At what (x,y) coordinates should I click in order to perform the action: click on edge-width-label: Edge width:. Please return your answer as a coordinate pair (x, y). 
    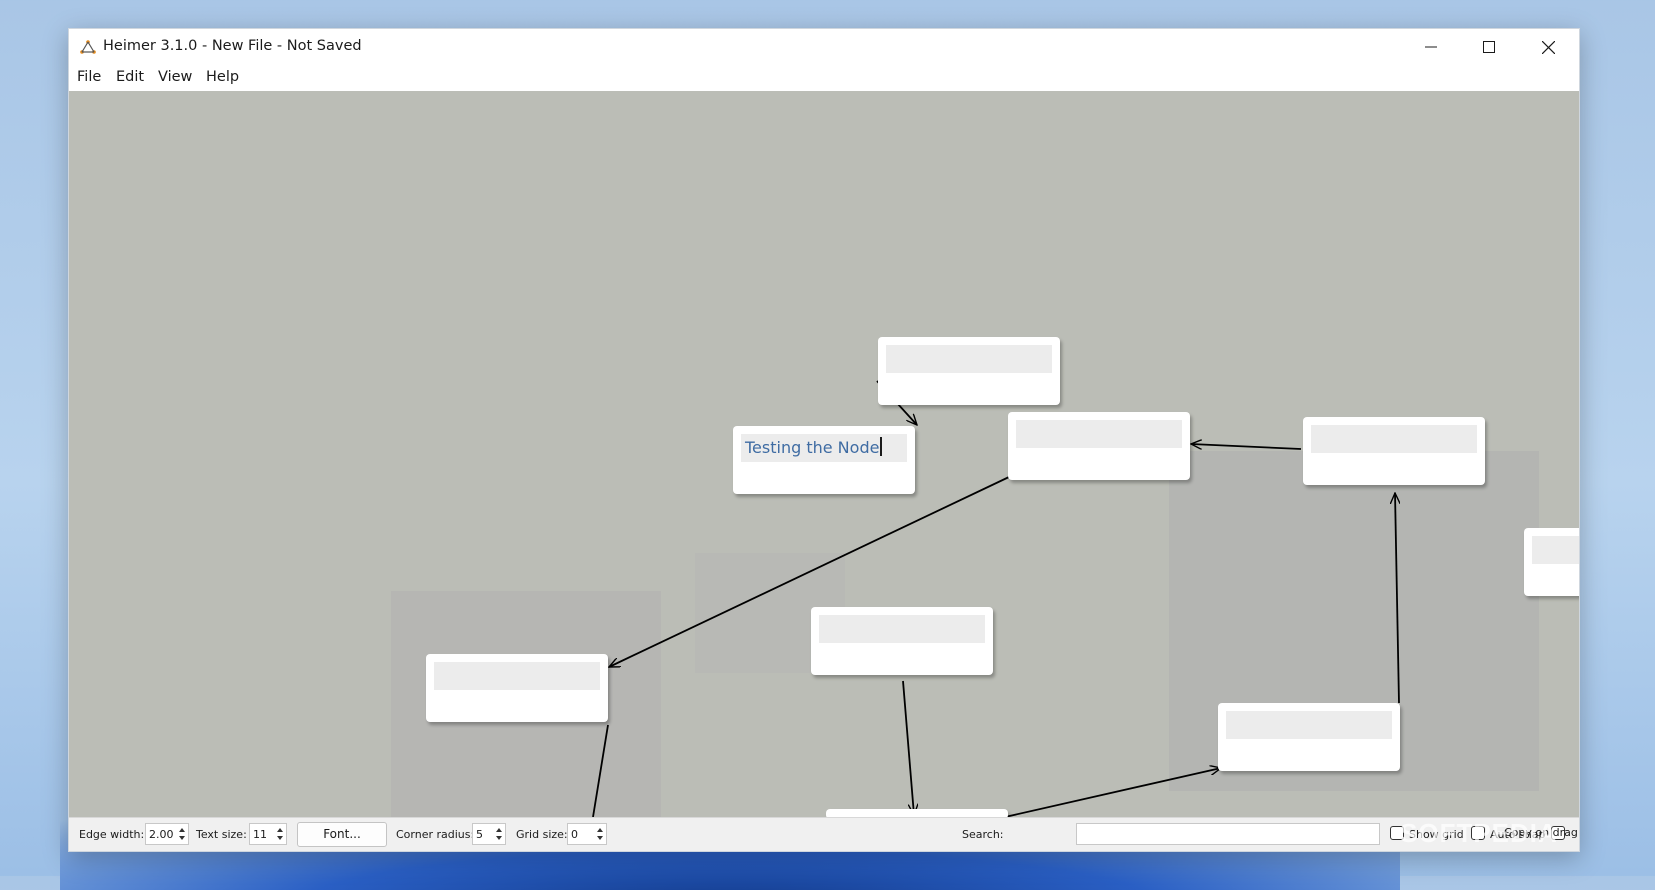
    Looking at the image, I should click on (112, 834).